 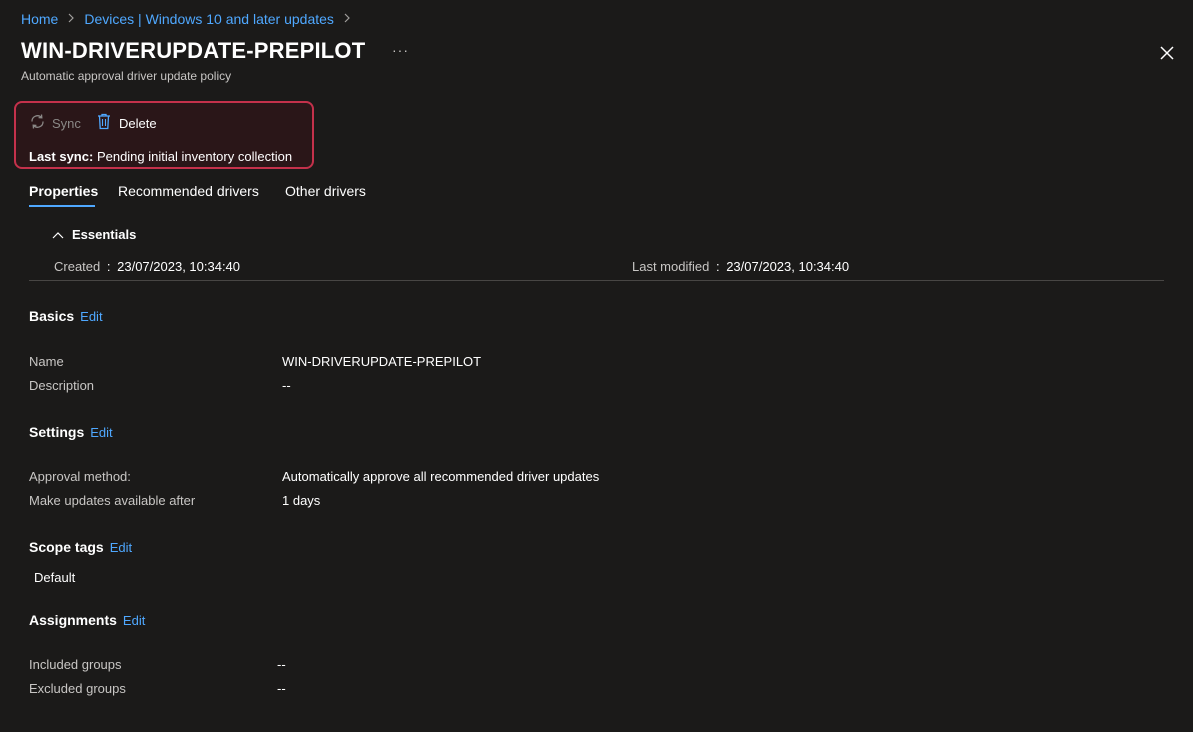 What do you see at coordinates (57, 432) in the screenshot?
I see `settings-title: Settings` at bounding box center [57, 432].